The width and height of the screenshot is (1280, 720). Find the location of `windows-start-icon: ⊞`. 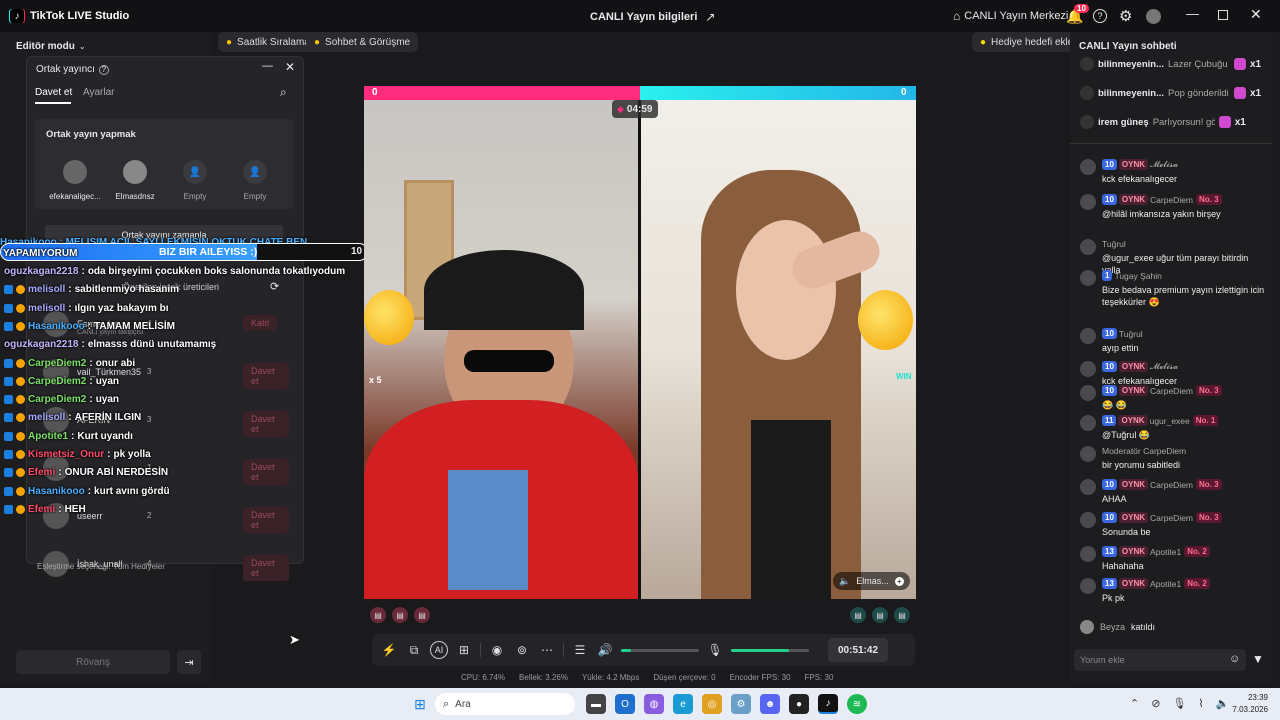

windows-start-icon: ⊞ is located at coordinates (420, 704).